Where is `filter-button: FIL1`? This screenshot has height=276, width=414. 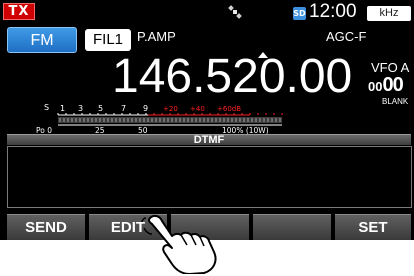 filter-button: FIL1 is located at coordinates (108, 40).